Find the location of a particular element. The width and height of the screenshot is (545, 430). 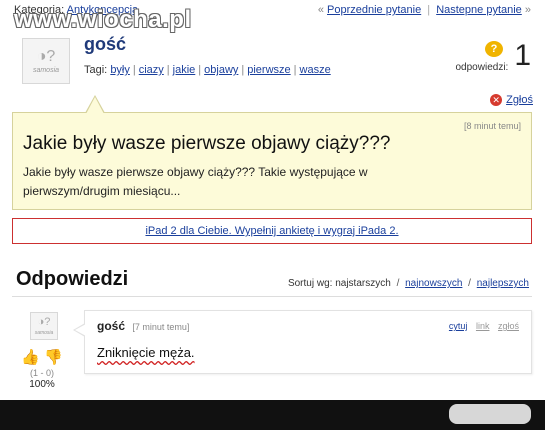

answer-actions: cytuj link zgłoś is located at coordinates (484, 326).